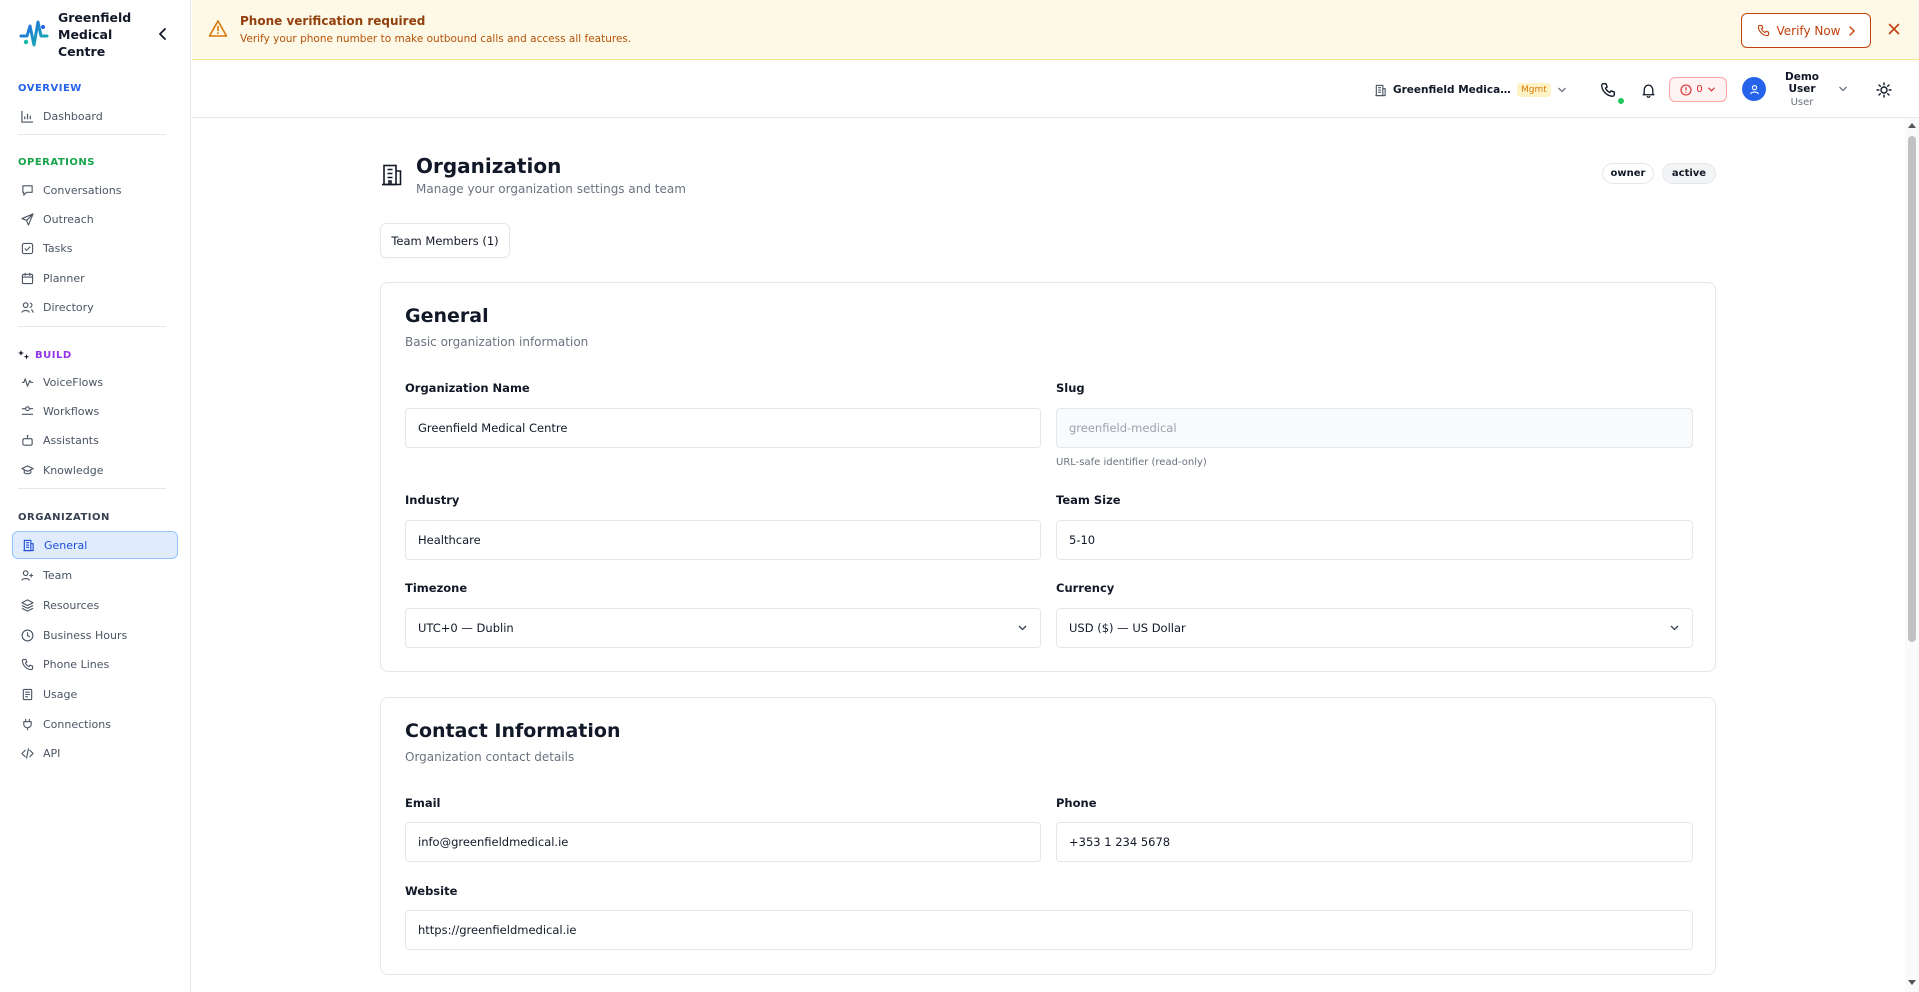  I want to click on contact-title: Contact Information, so click(513, 731).